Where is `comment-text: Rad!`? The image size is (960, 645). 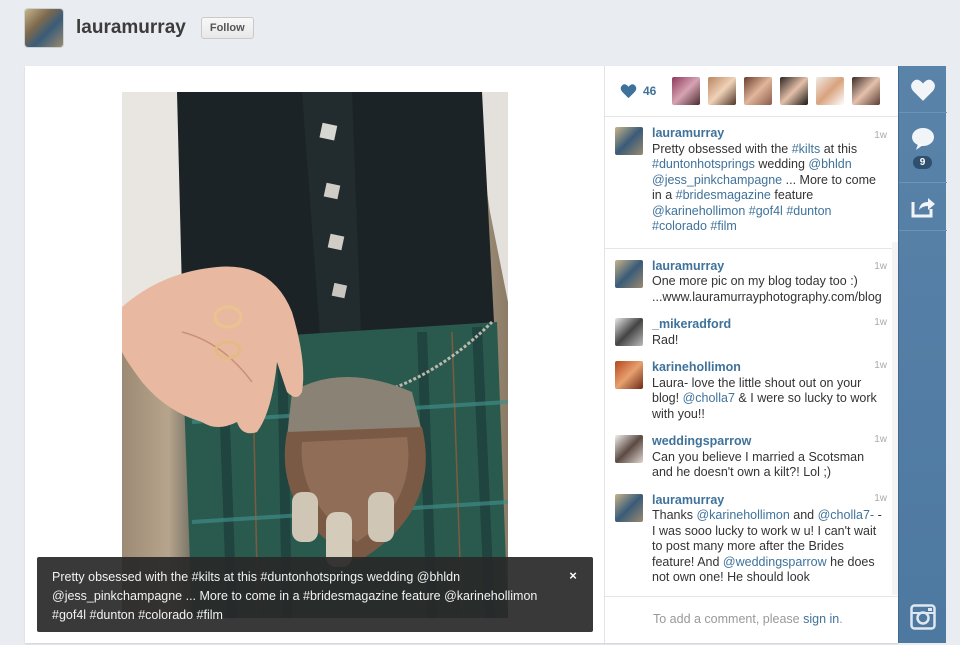
comment-text: Rad! is located at coordinates (665, 339).